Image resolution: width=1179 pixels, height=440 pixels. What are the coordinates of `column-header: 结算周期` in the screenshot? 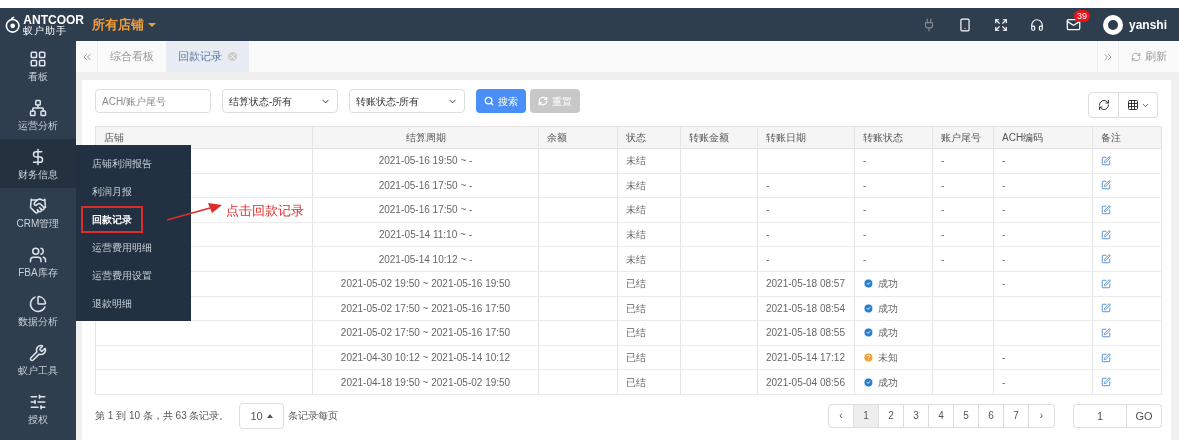 It's located at (425, 137).